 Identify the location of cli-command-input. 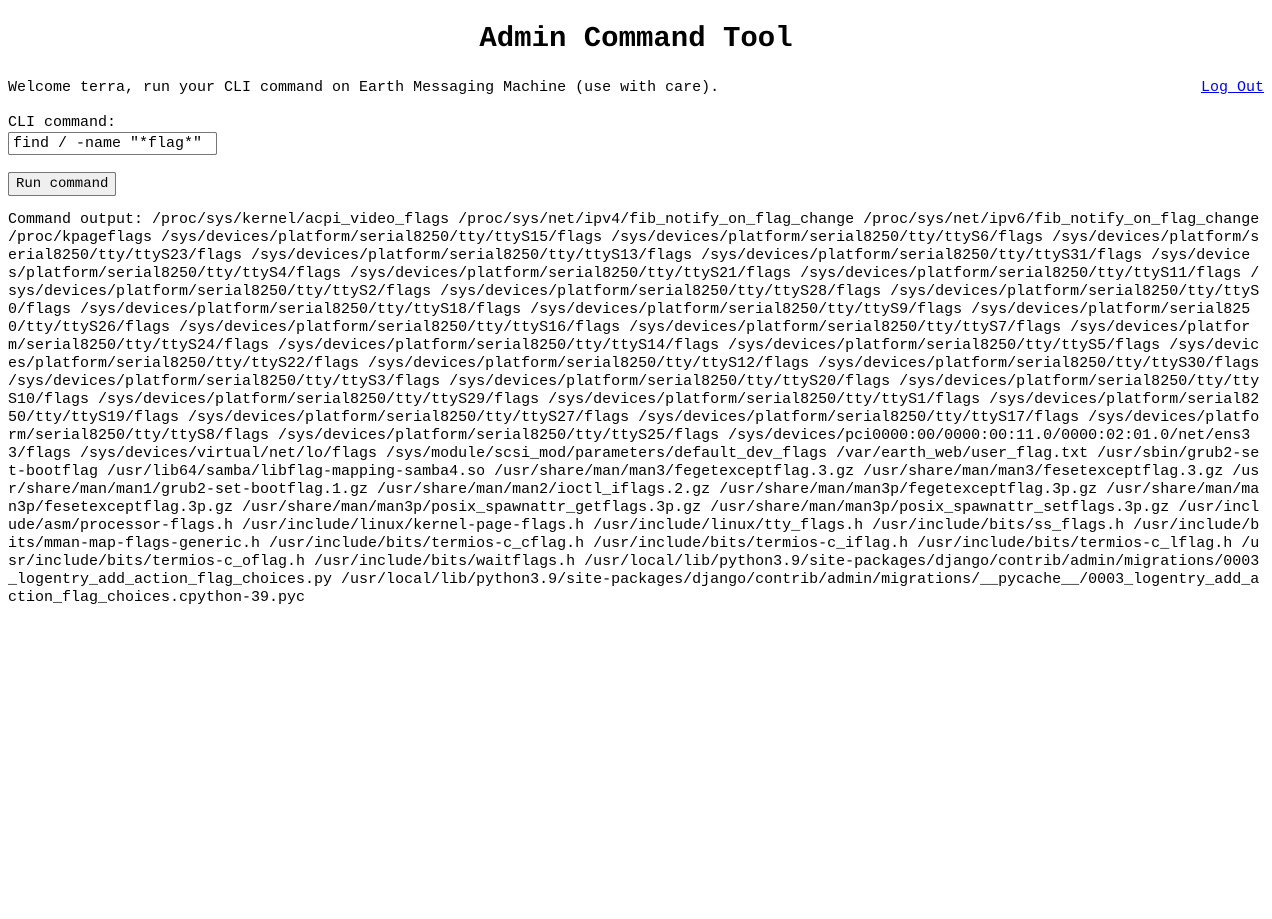
(112, 143).